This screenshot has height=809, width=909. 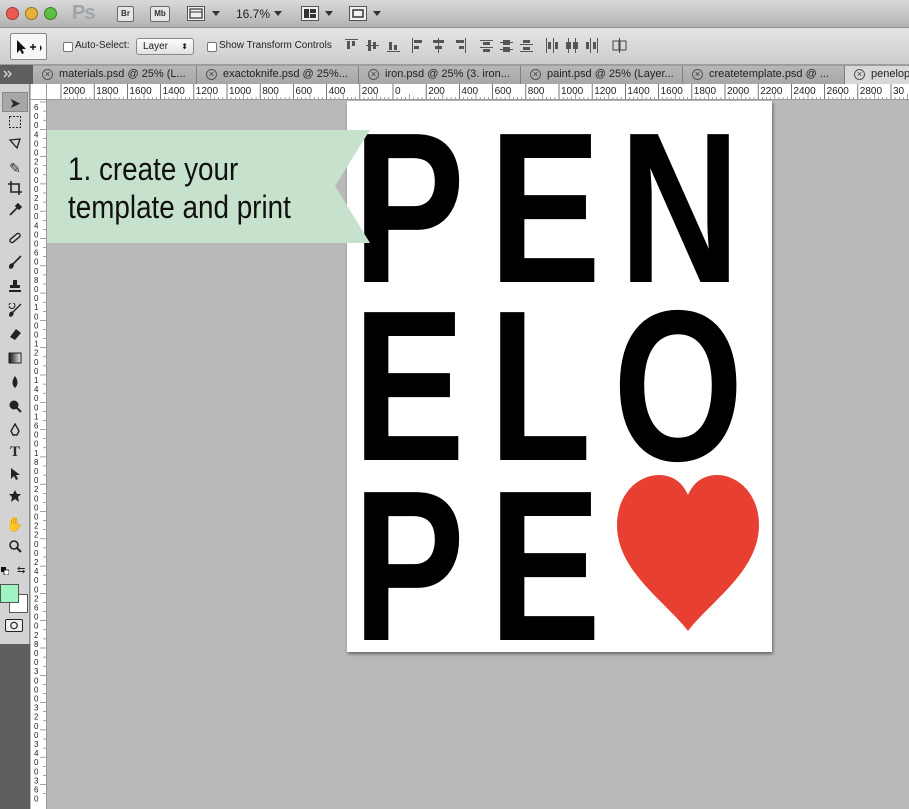 I want to click on clone-stamp-tool-icon, so click(x=15, y=288).